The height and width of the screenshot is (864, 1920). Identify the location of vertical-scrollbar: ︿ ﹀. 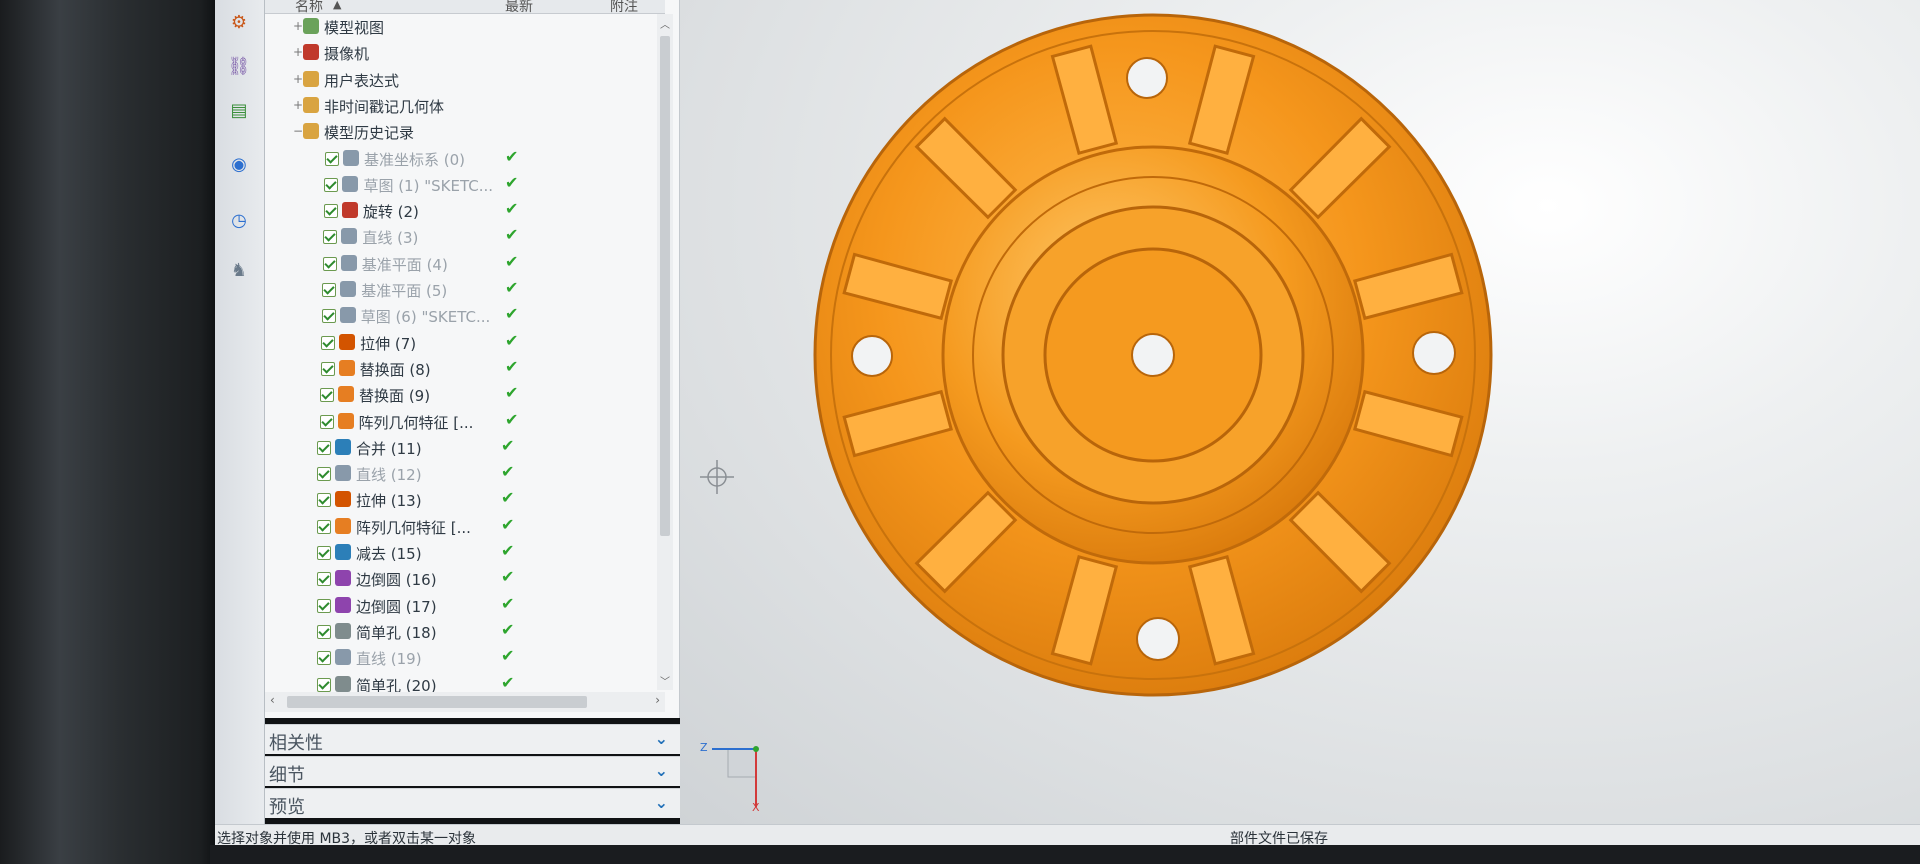
(665, 352).